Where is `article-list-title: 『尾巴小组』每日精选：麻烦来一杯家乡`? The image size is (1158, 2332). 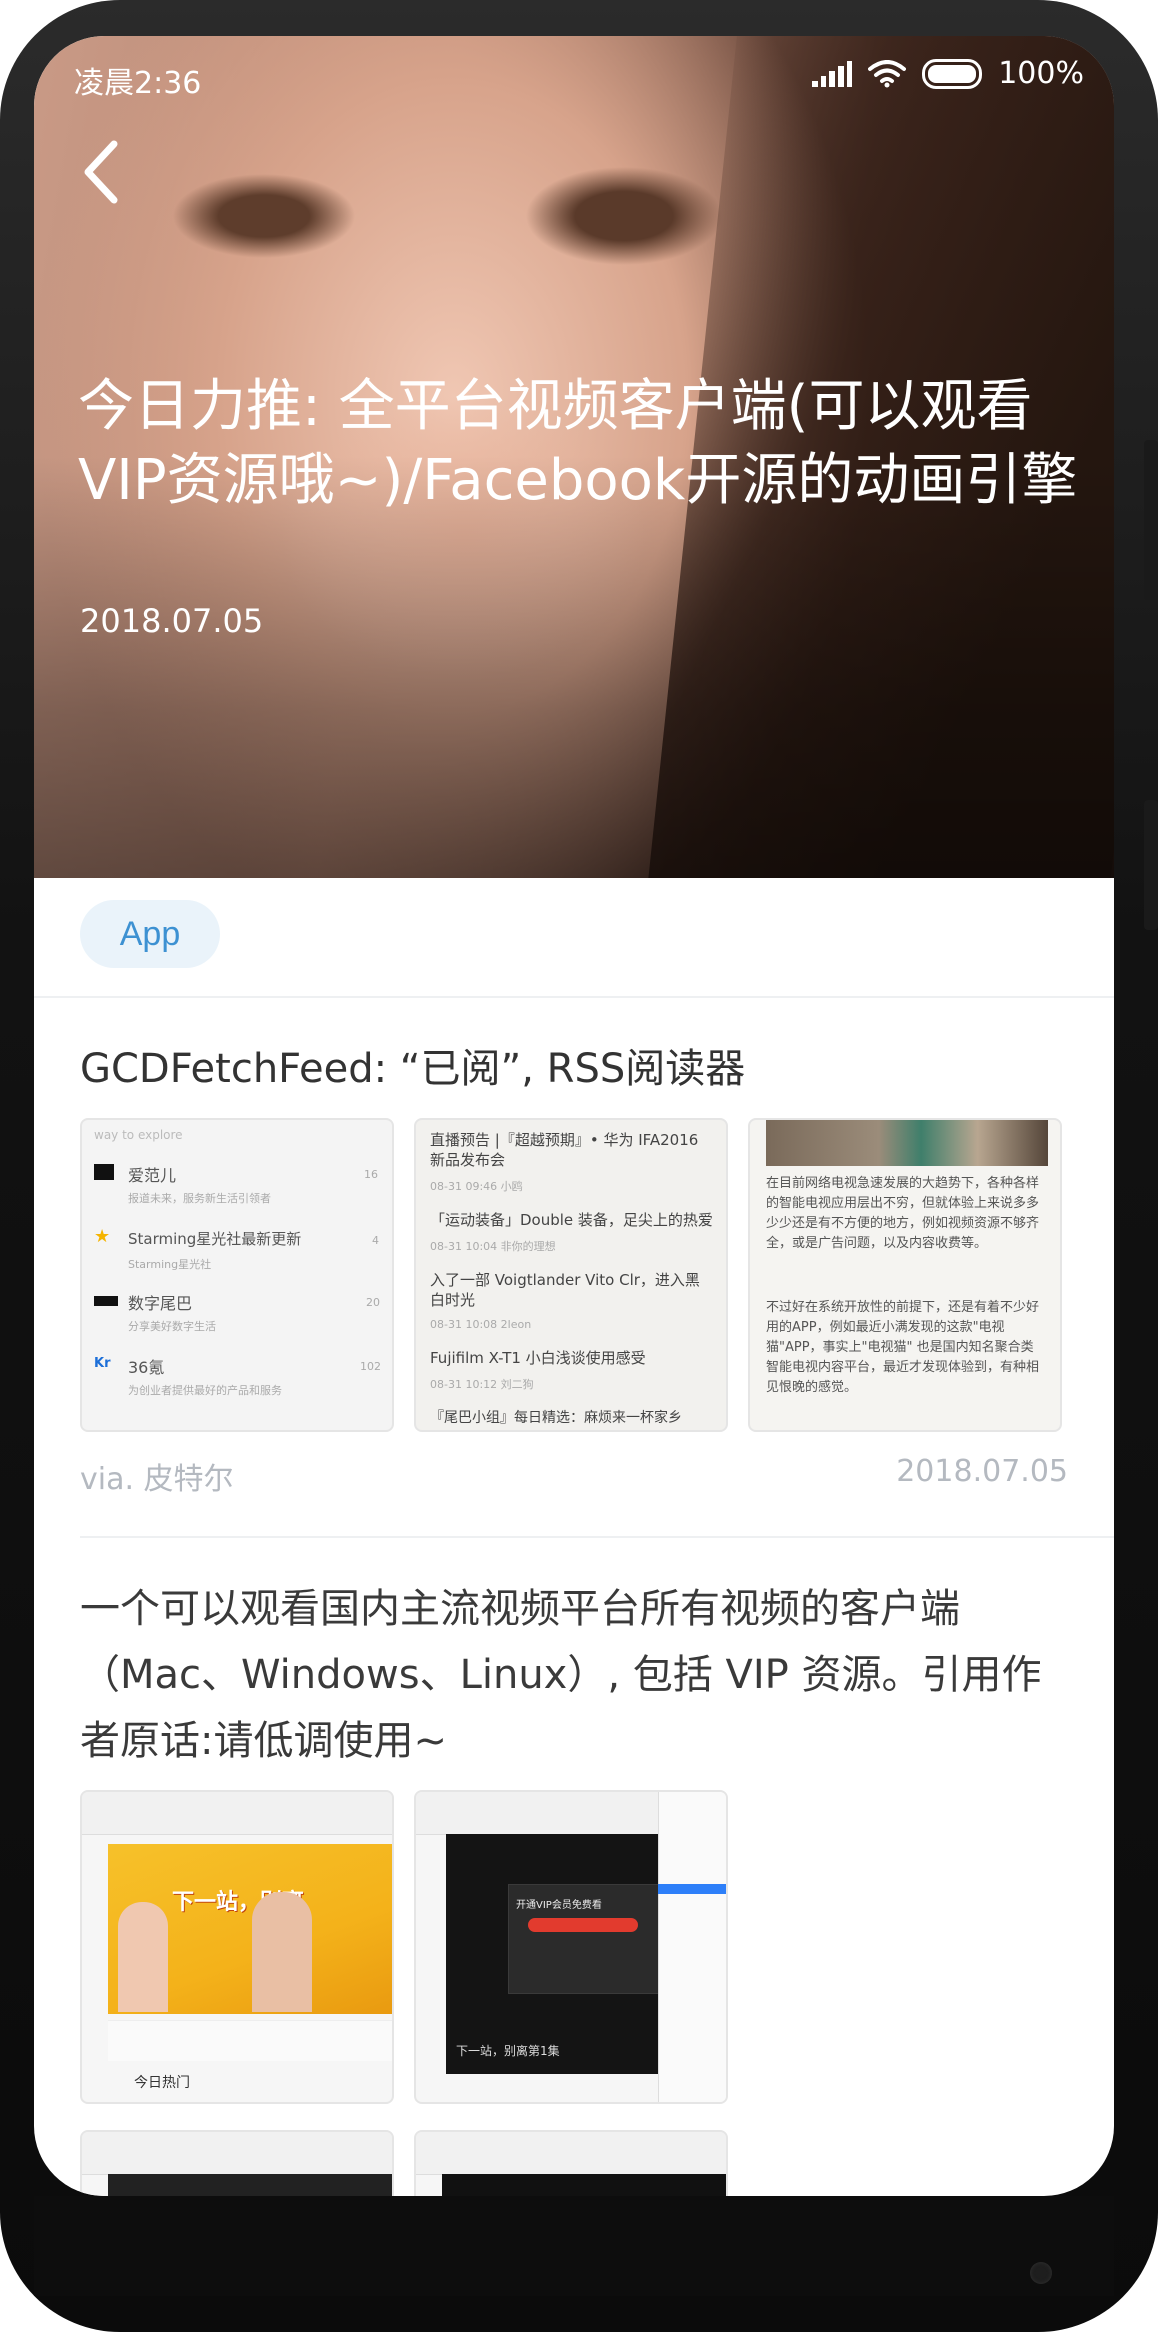 article-list-title: 『尾巴小组』每日精选：麻烦来一杯家乡 is located at coordinates (556, 1418).